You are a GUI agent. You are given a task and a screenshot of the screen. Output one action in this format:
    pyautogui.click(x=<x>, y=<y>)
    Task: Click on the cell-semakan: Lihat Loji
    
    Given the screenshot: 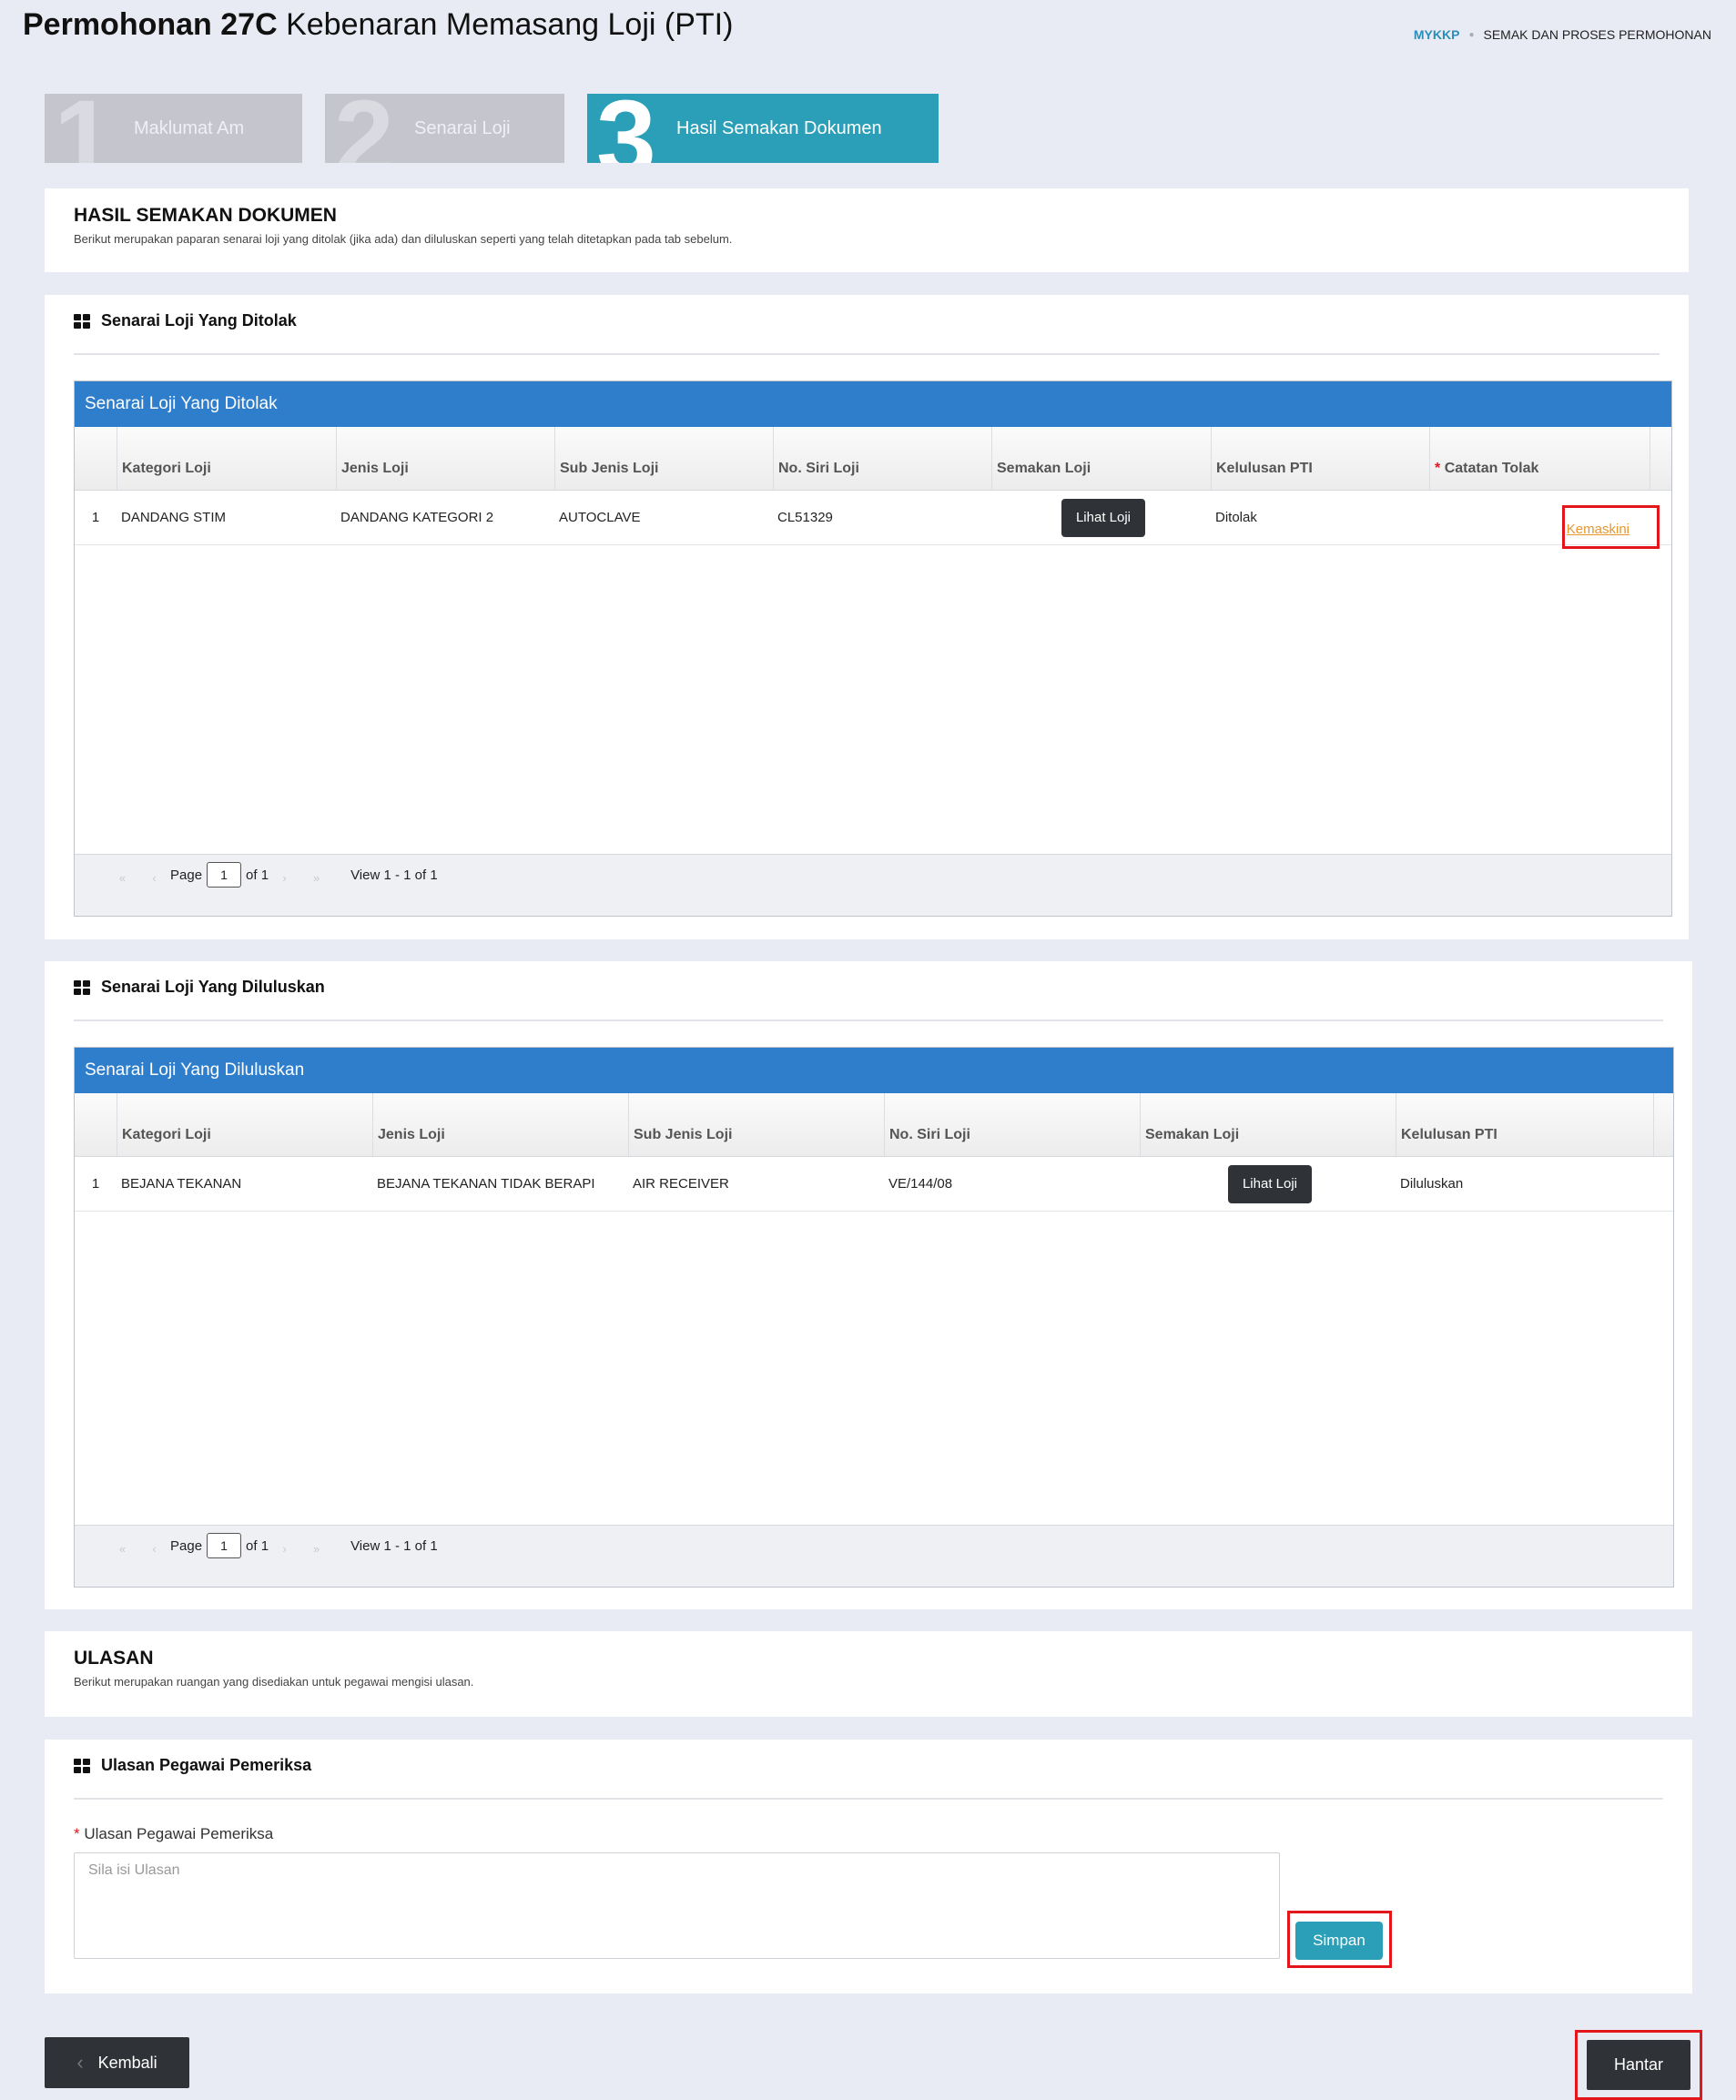 What is the action you would take?
    pyautogui.click(x=1268, y=1184)
    